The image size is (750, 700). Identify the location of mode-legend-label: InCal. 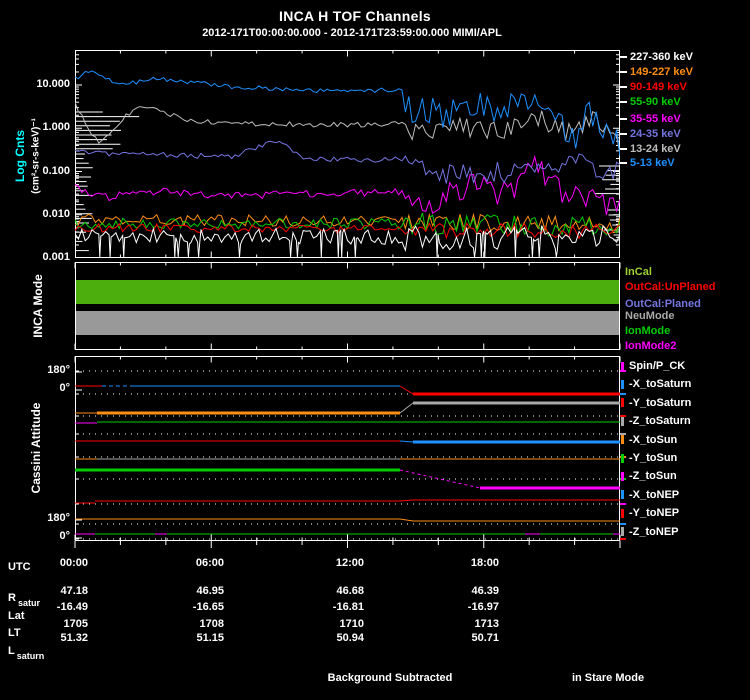
(638, 272).